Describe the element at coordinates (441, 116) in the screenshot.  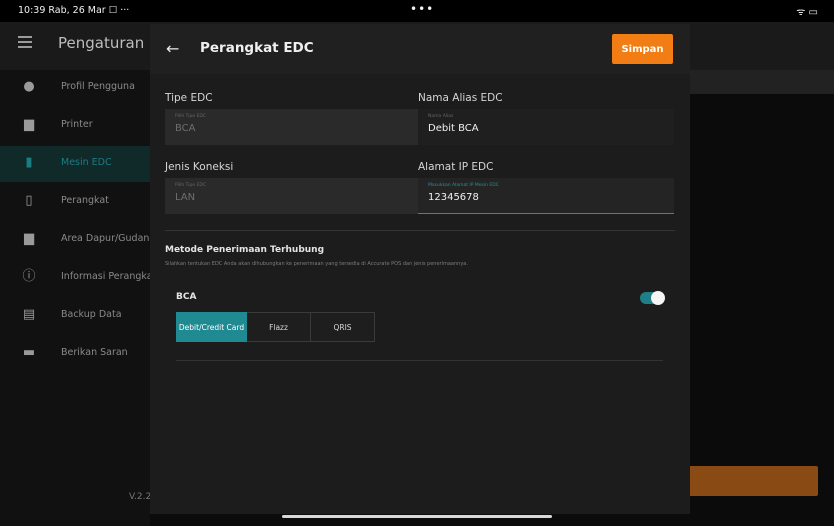
I see `alias-hint: Nama Alias` at that location.